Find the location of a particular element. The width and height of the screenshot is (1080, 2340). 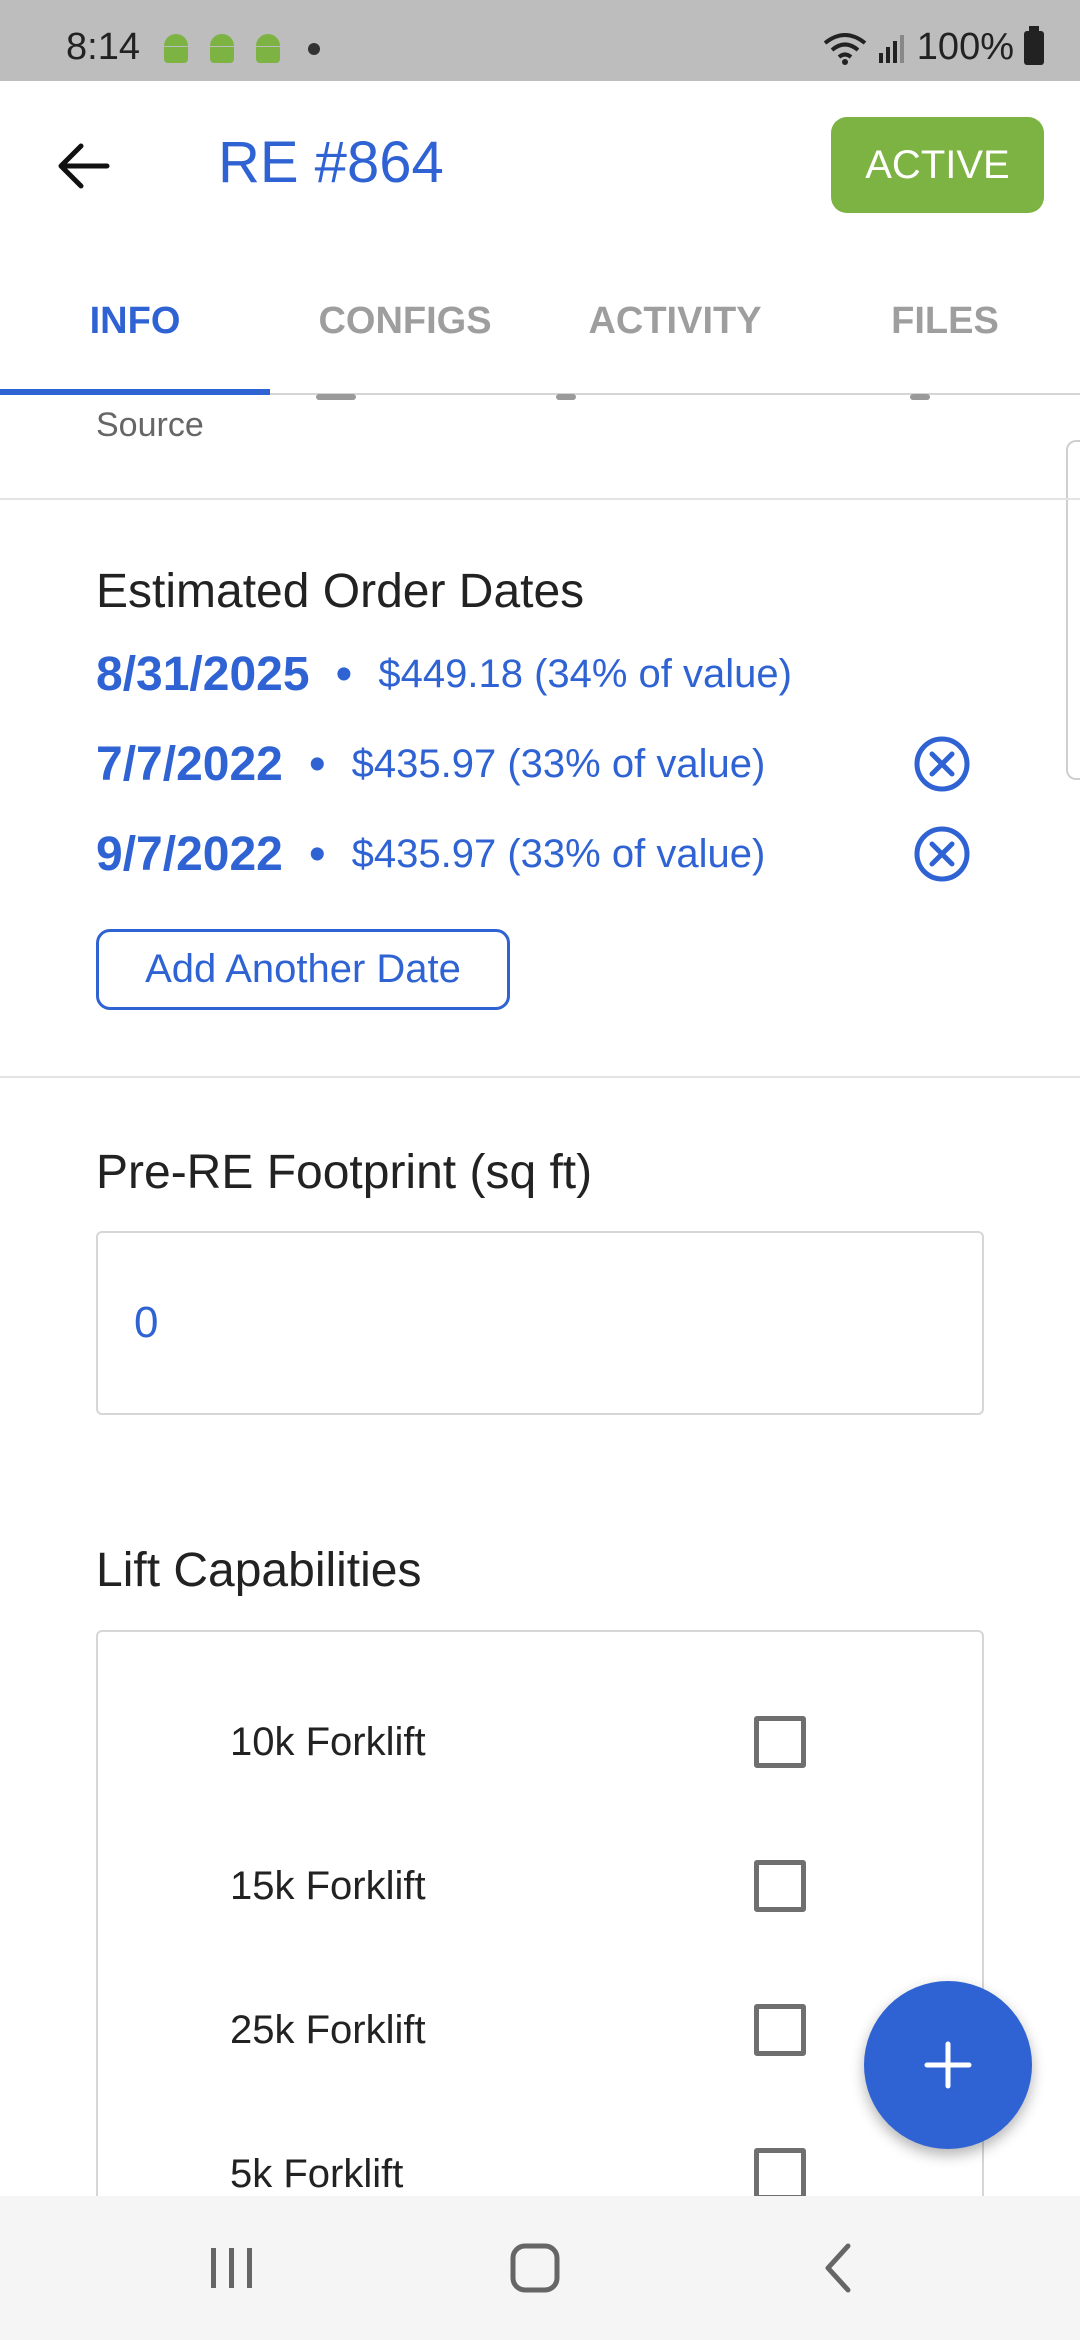

home-icon is located at coordinates (535, 2268).